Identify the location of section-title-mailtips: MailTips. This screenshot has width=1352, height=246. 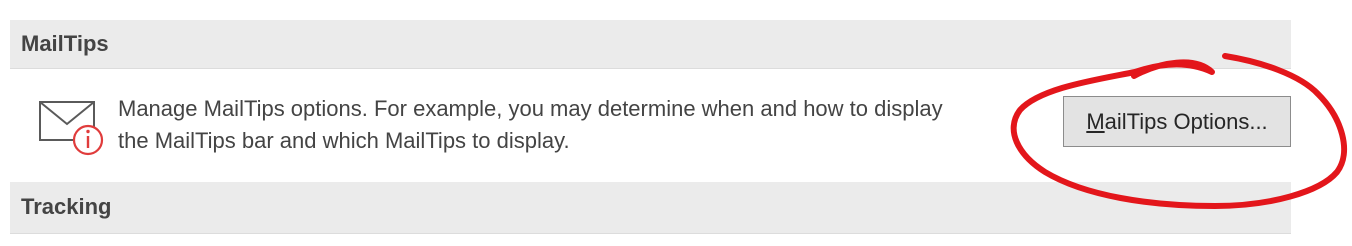
(65, 43).